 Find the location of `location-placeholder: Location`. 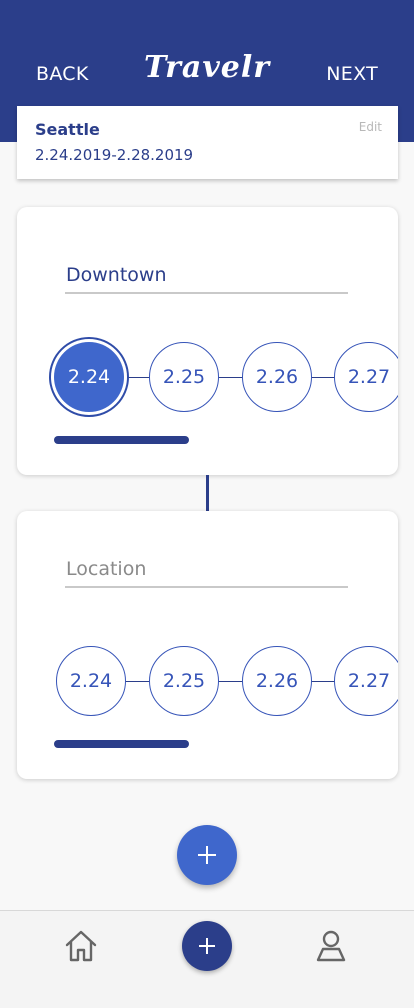

location-placeholder: Location is located at coordinates (106, 569).